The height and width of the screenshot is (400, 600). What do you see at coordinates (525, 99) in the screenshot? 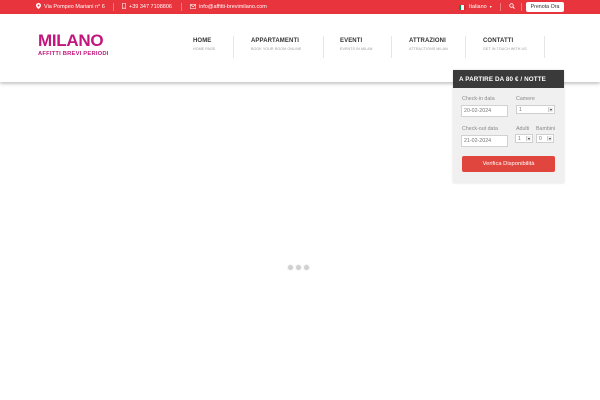
I see `rooms-label: Camere` at bounding box center [525, 99].